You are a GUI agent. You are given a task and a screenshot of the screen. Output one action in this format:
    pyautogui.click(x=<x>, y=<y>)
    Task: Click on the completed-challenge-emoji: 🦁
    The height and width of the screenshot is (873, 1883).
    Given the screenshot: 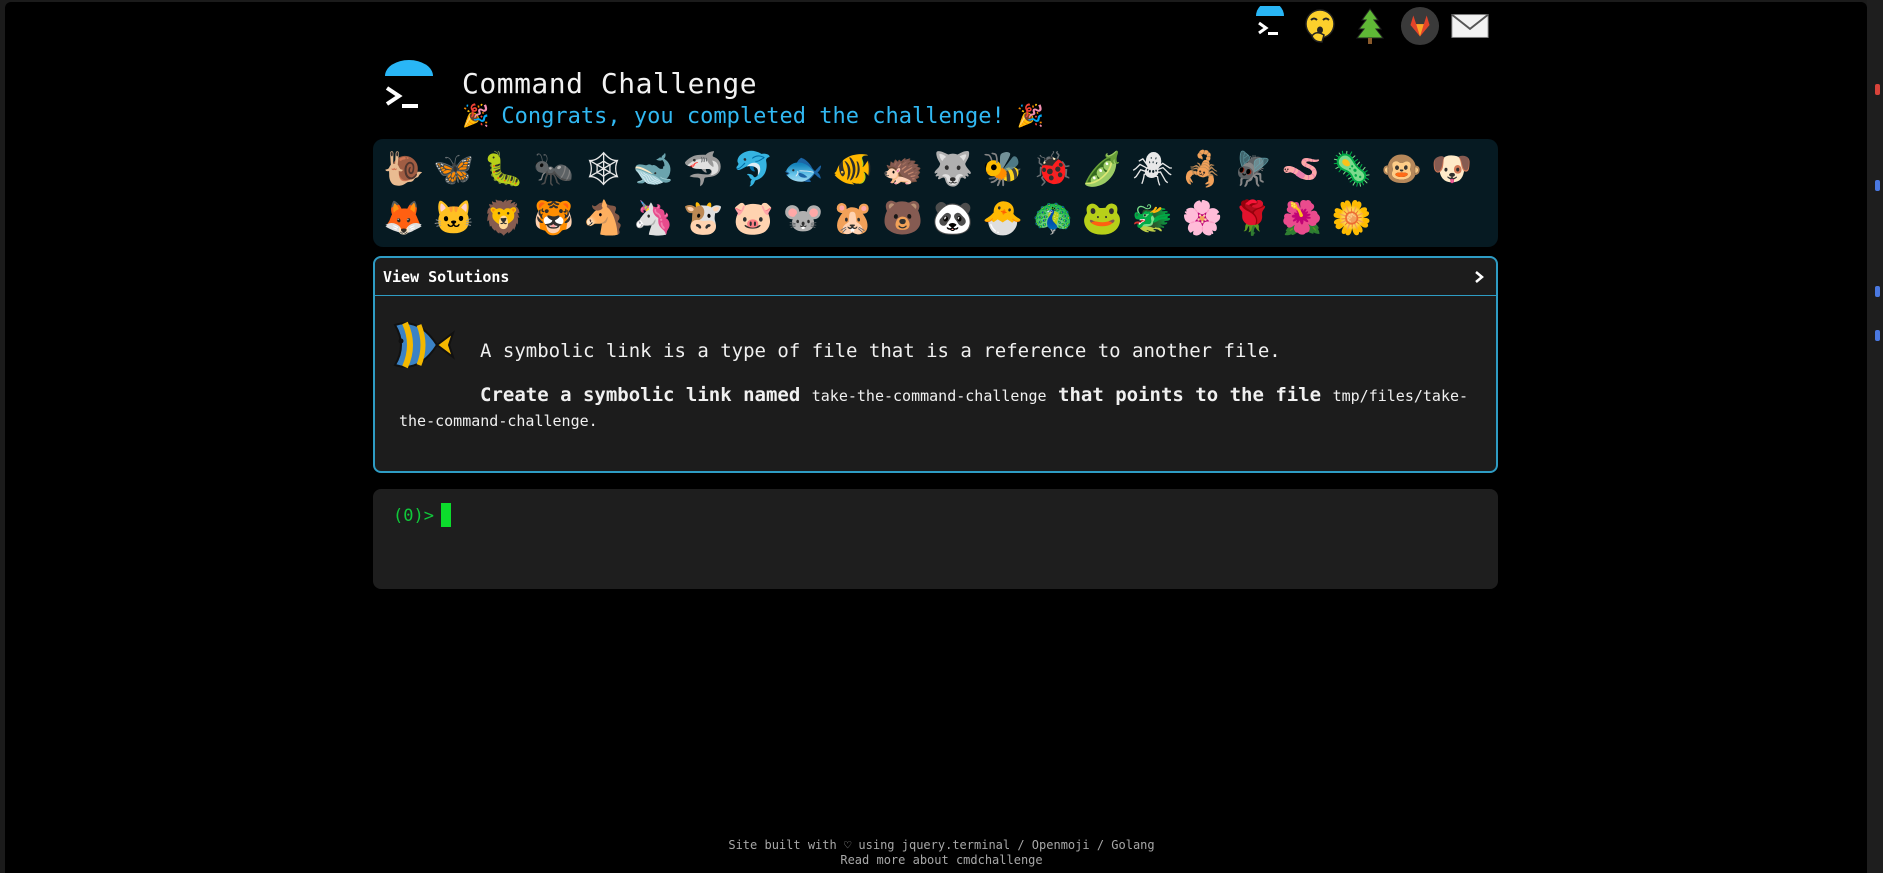 What is the action you would take?
    pyautogui.click(x=504, y=217)
    